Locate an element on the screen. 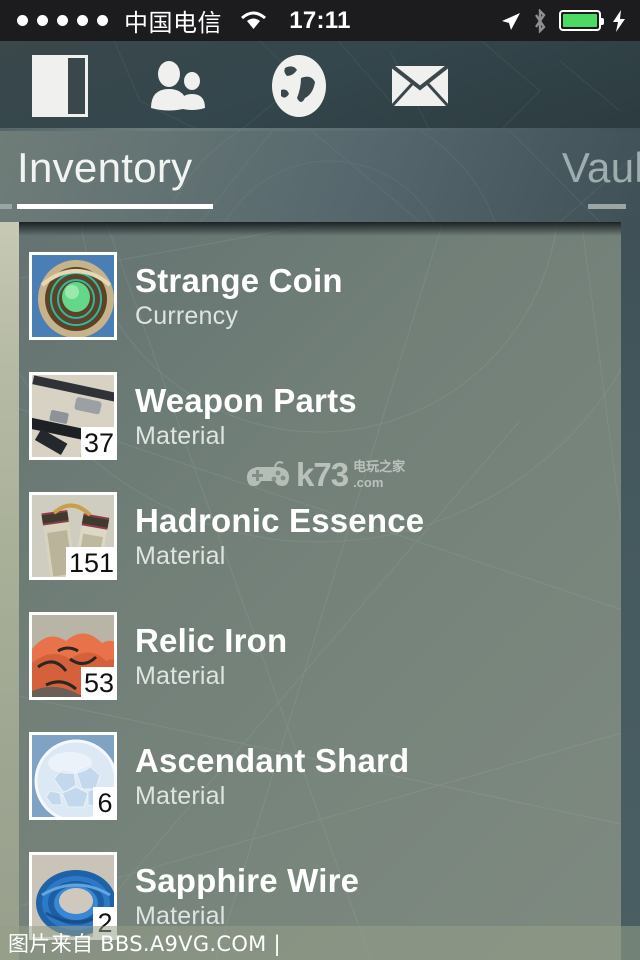  k73-sublabels: 电玩之家 .com is located at coordinates (379, 475).